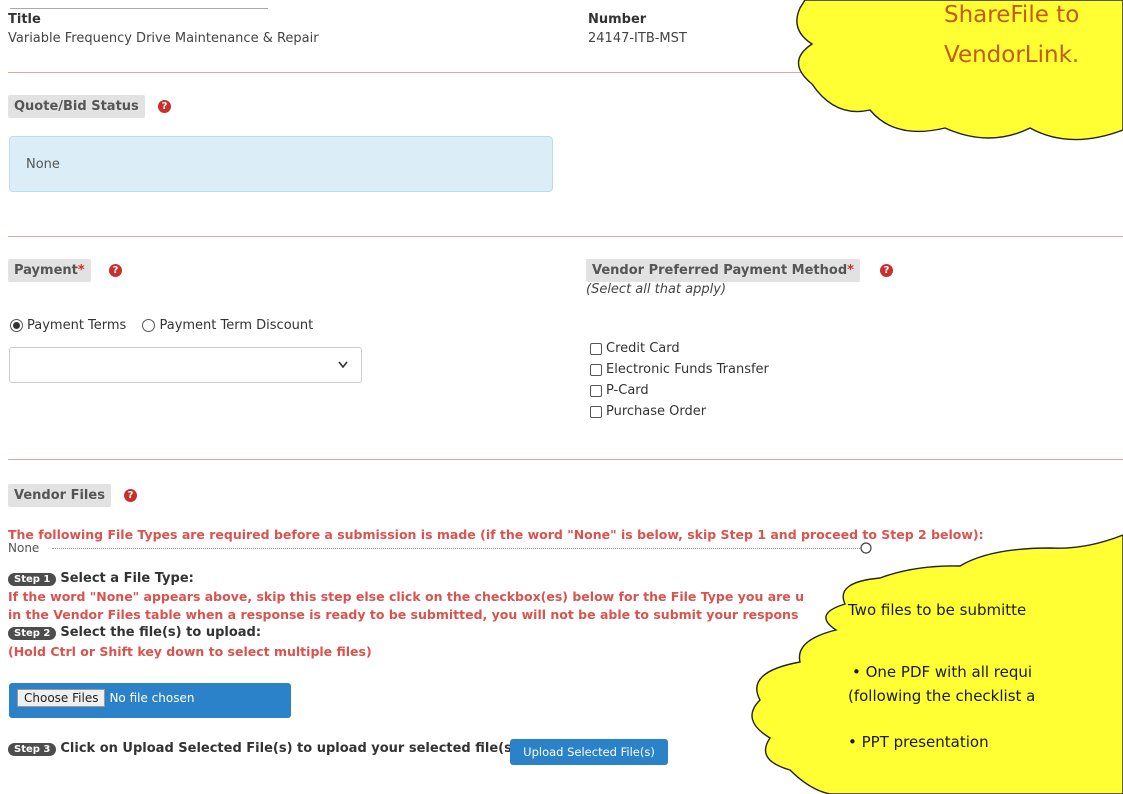 Image resolution: width=1123 pixels, height=794 pixels. Describe the element at coordinates (942, 672) in the screenshot. I see `bottom-callout-line2: • One PDF with all requi` at that location.